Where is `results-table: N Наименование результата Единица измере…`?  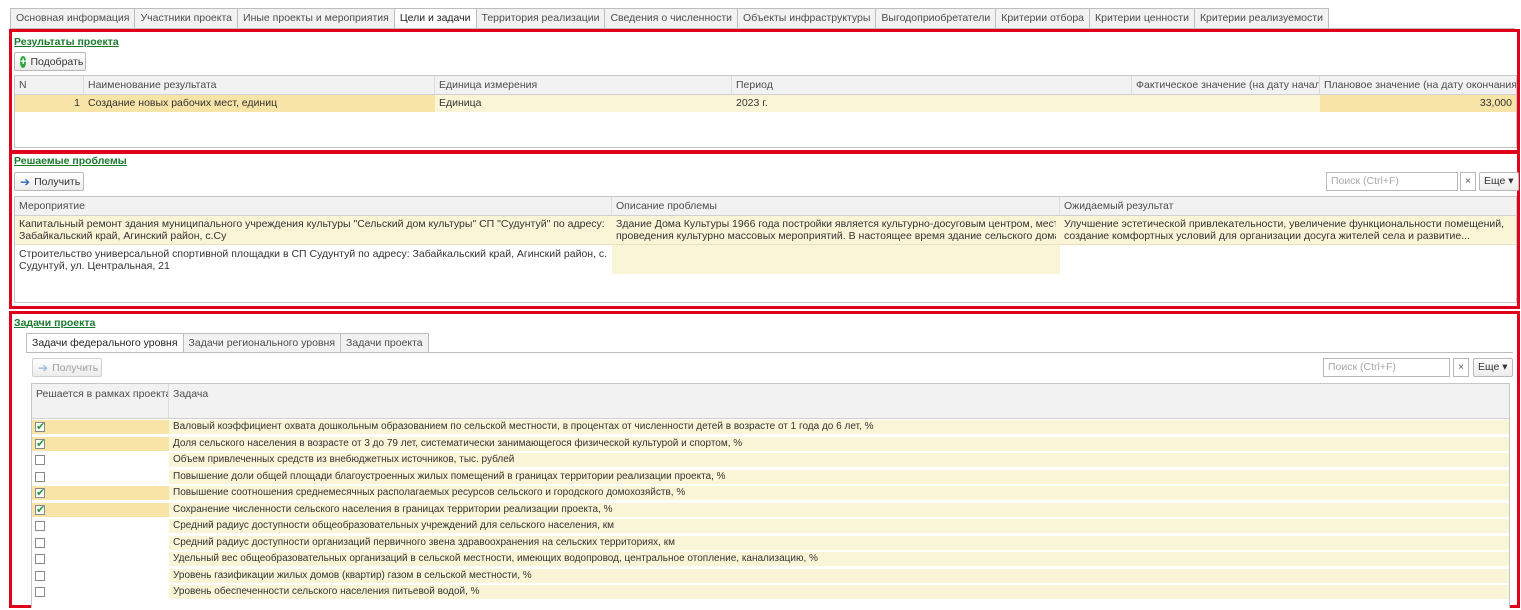
results-table: N Наименование результата Единица измере… is located at coordinates (765, 111).